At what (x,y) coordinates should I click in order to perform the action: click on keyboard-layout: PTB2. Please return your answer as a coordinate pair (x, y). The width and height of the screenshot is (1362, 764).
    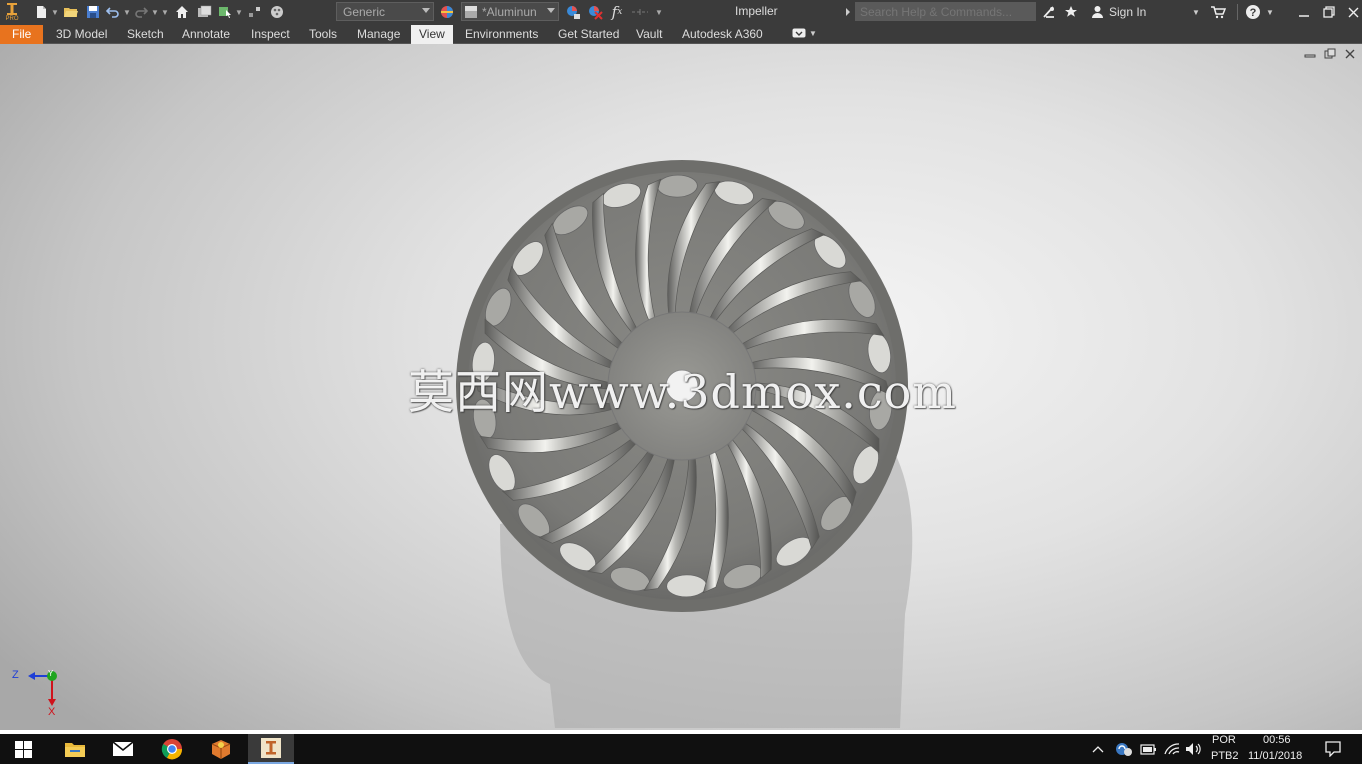
    Looking at the image, I should click on (1225, 756).